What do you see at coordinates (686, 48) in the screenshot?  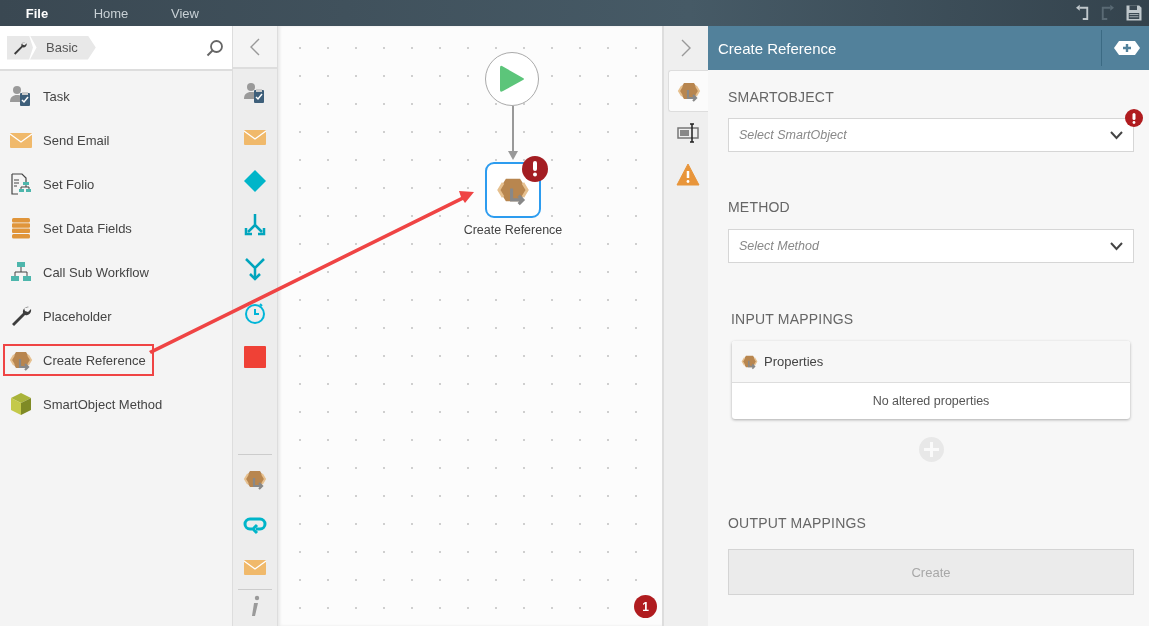 I see `expand-icon` at bounding box center [686, 48].